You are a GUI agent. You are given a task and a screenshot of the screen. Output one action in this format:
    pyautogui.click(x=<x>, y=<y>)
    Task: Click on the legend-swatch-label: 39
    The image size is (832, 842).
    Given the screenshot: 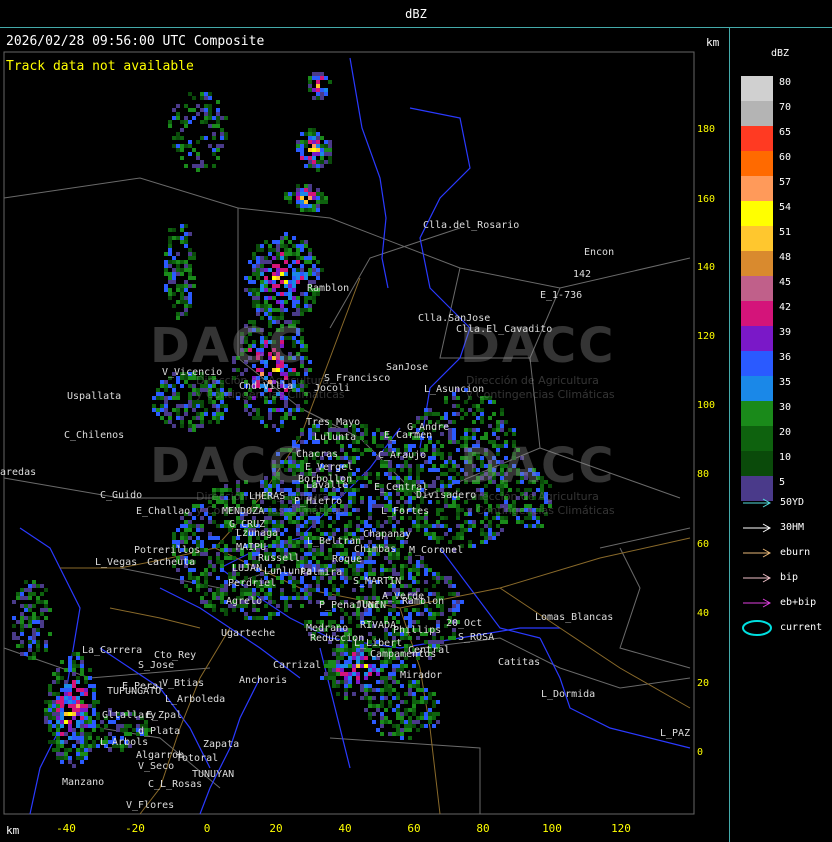 What is the action you would take?
    pyautogui.click(x=785, y=332)
    